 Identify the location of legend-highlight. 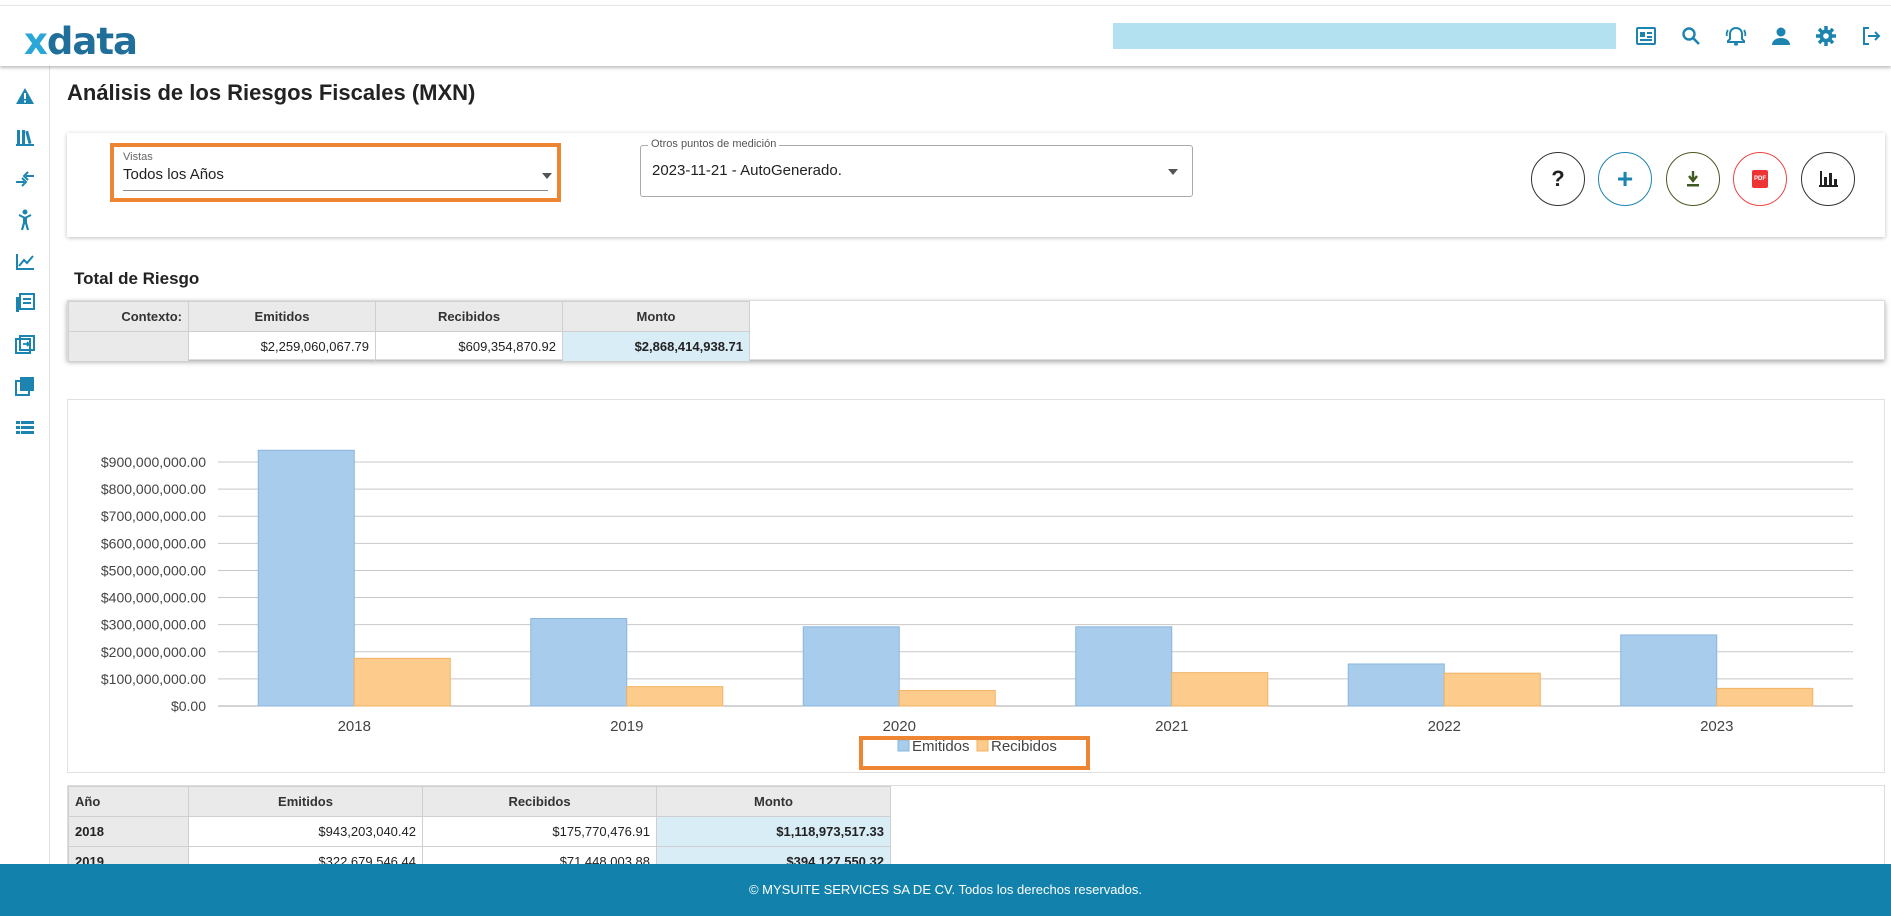
(974, 753).